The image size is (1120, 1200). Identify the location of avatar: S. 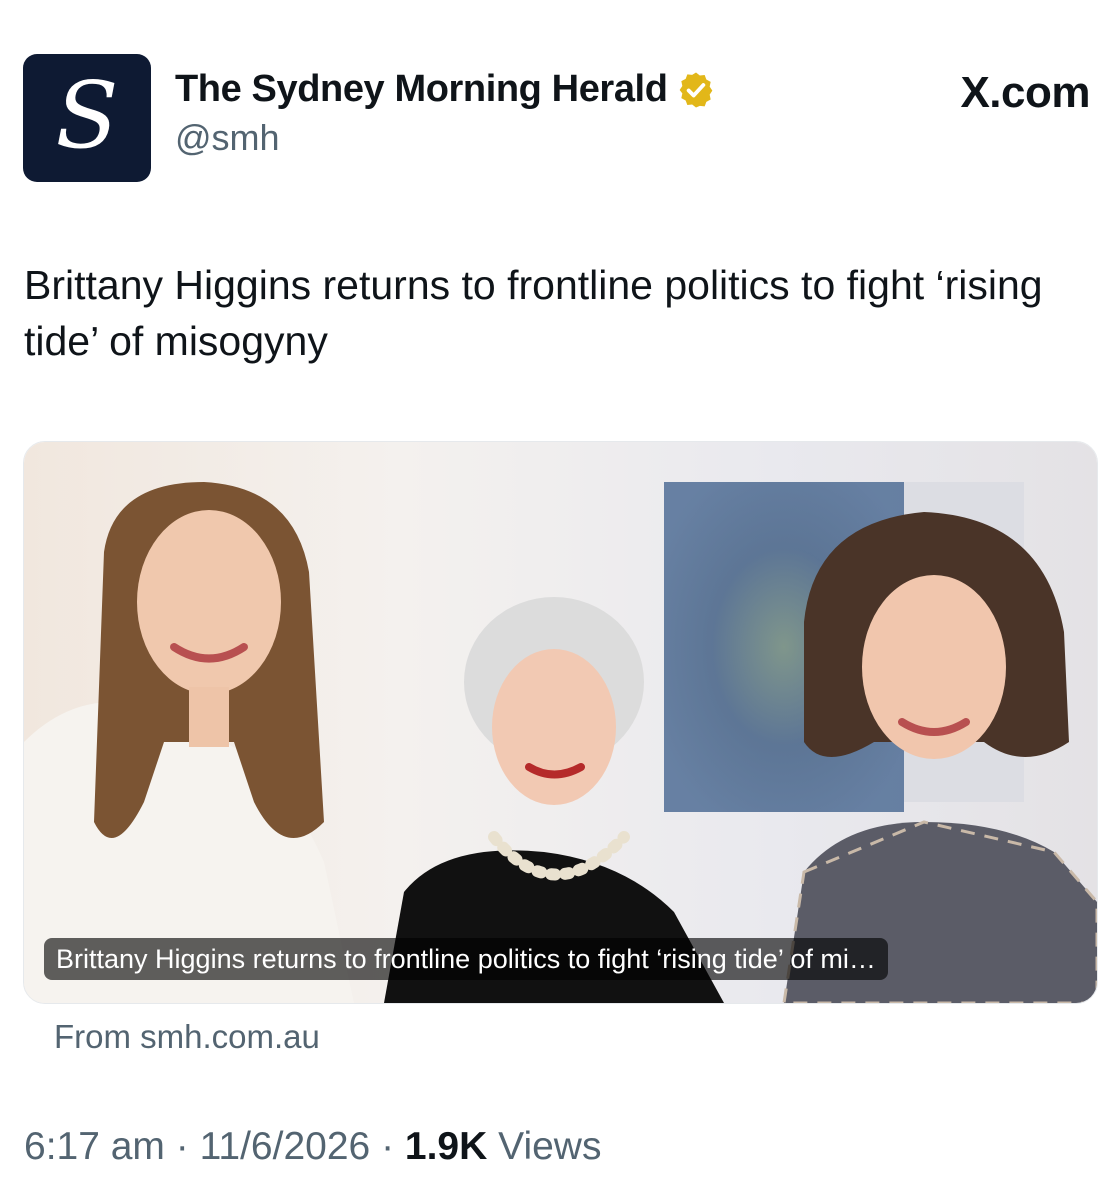
(87, 118).